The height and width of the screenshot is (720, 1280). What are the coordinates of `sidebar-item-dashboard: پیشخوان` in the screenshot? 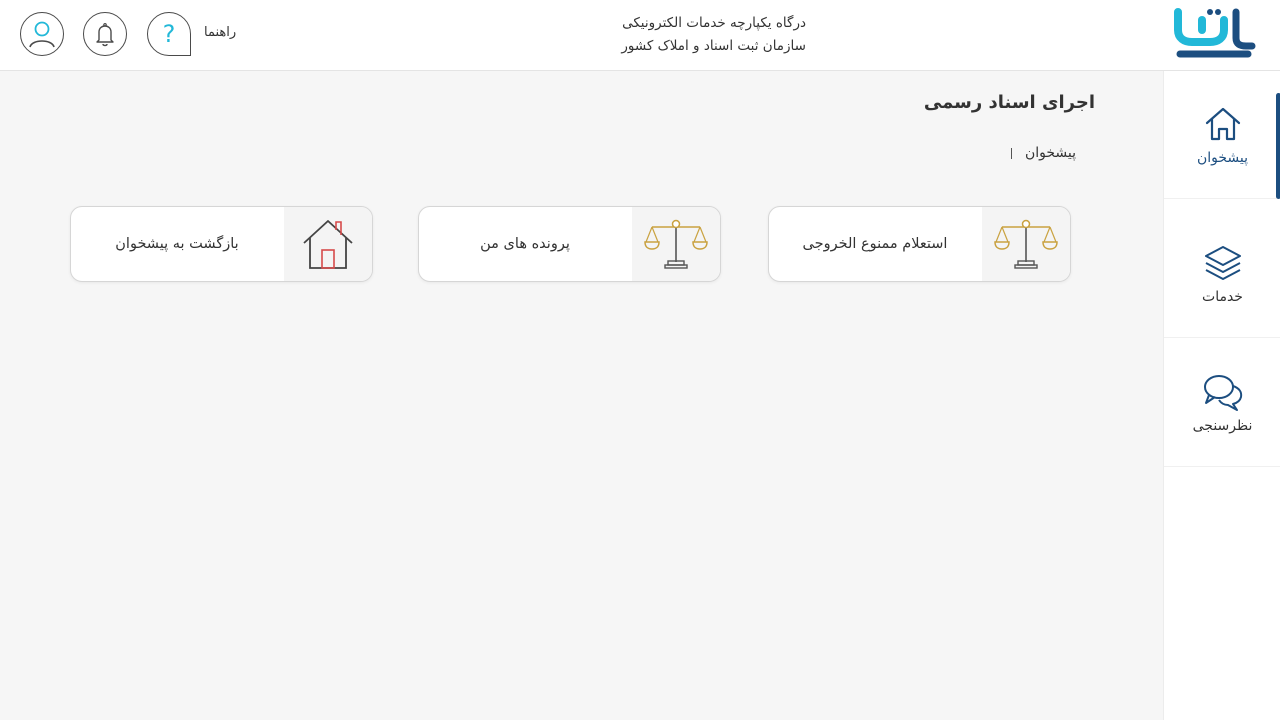 It's located at (1222, 135).